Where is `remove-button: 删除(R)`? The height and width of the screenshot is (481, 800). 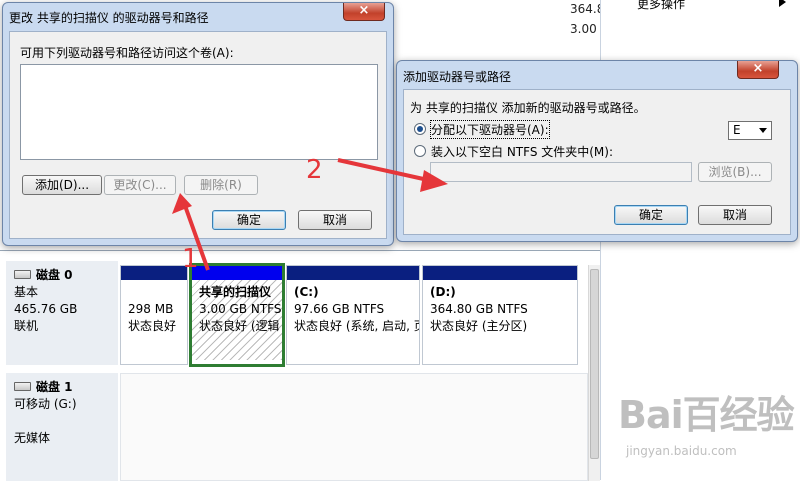
remove-button: 删除(R) is located at coordinates (221, 185).